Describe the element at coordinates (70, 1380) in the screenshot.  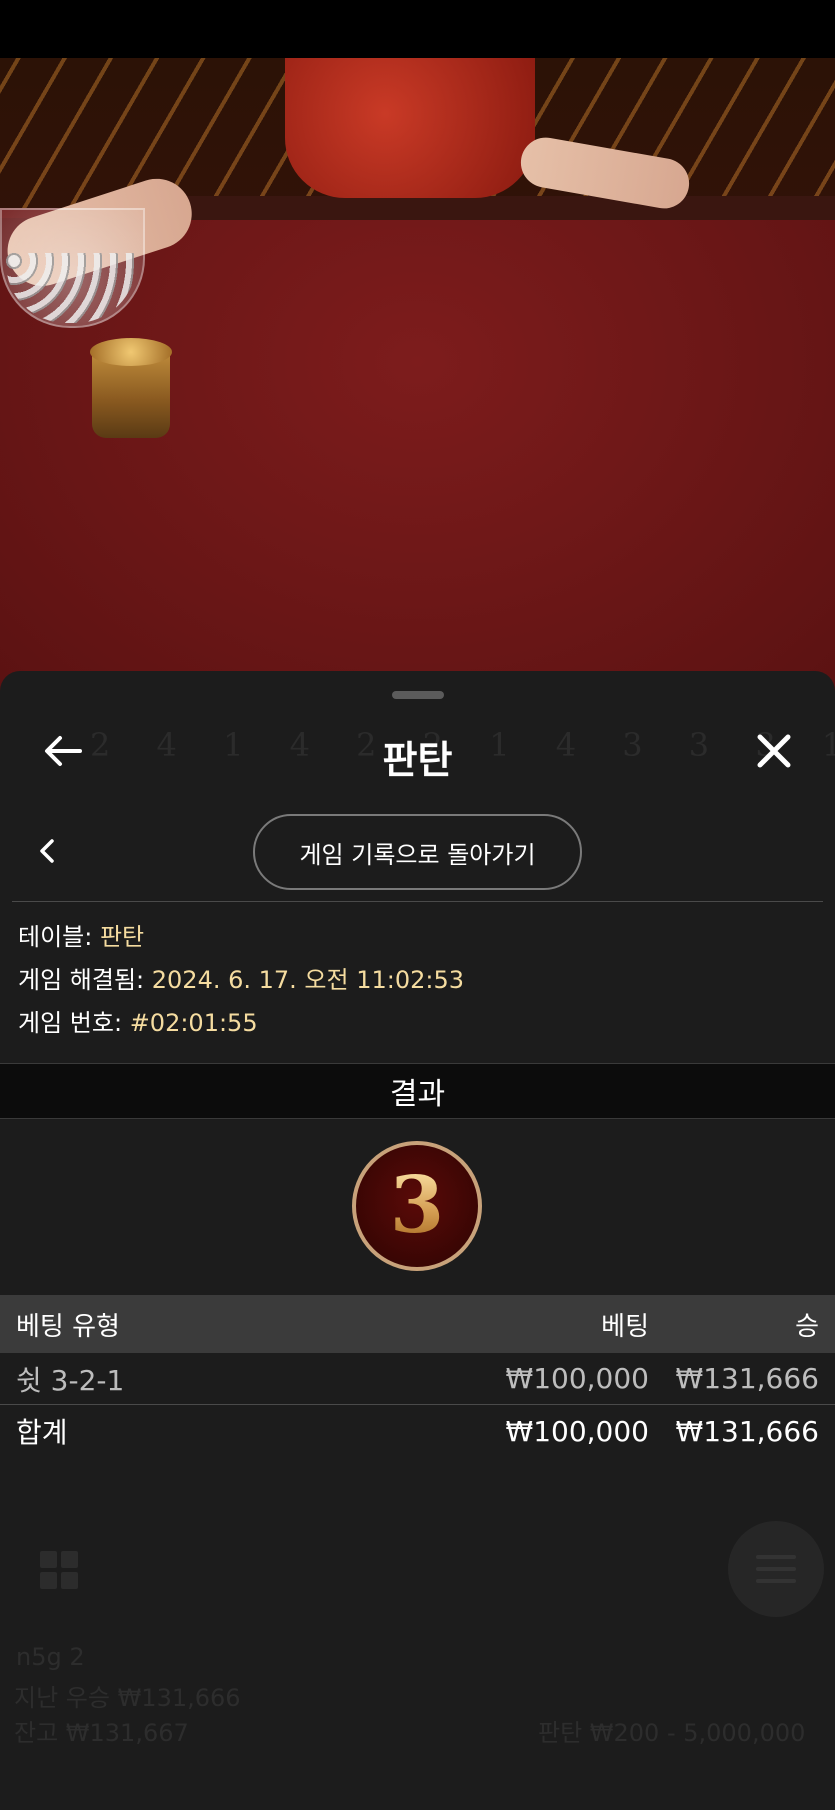
I see `bet-type-cell: 쉿 3-2-1` at that location.